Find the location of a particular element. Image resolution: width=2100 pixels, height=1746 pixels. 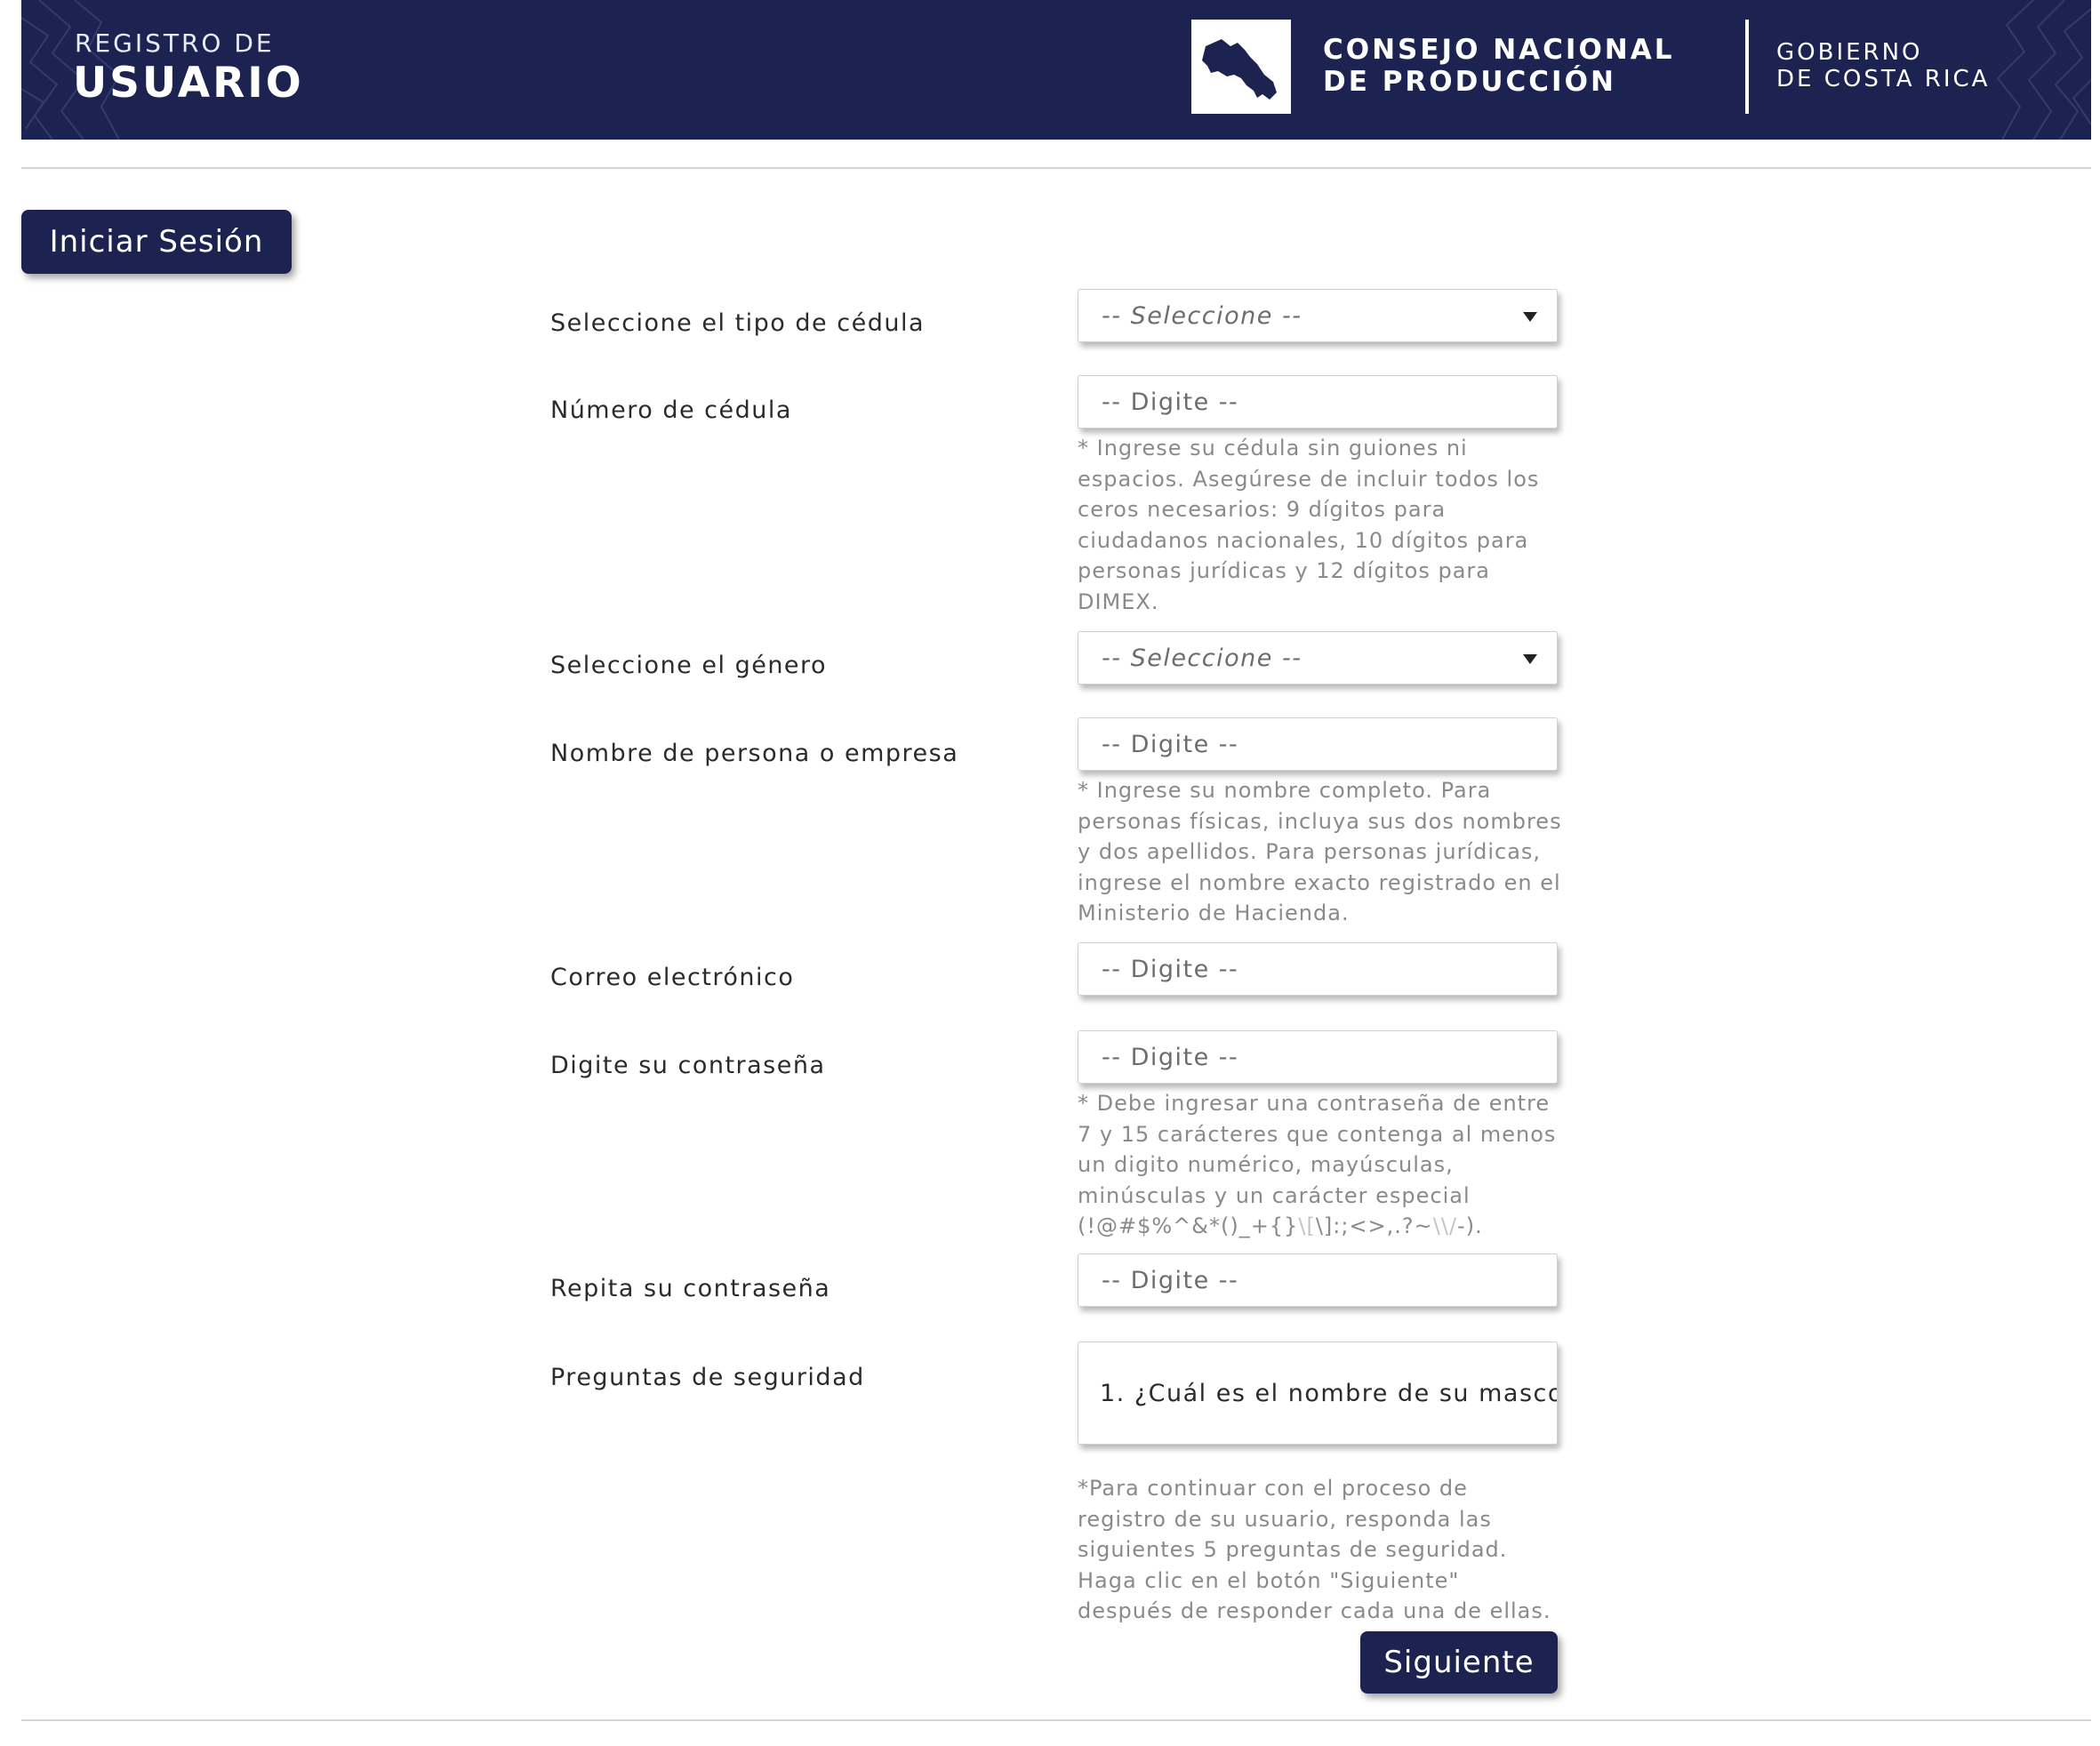

login-button: Iniciar Sesión is located at coordinates (156, 242).